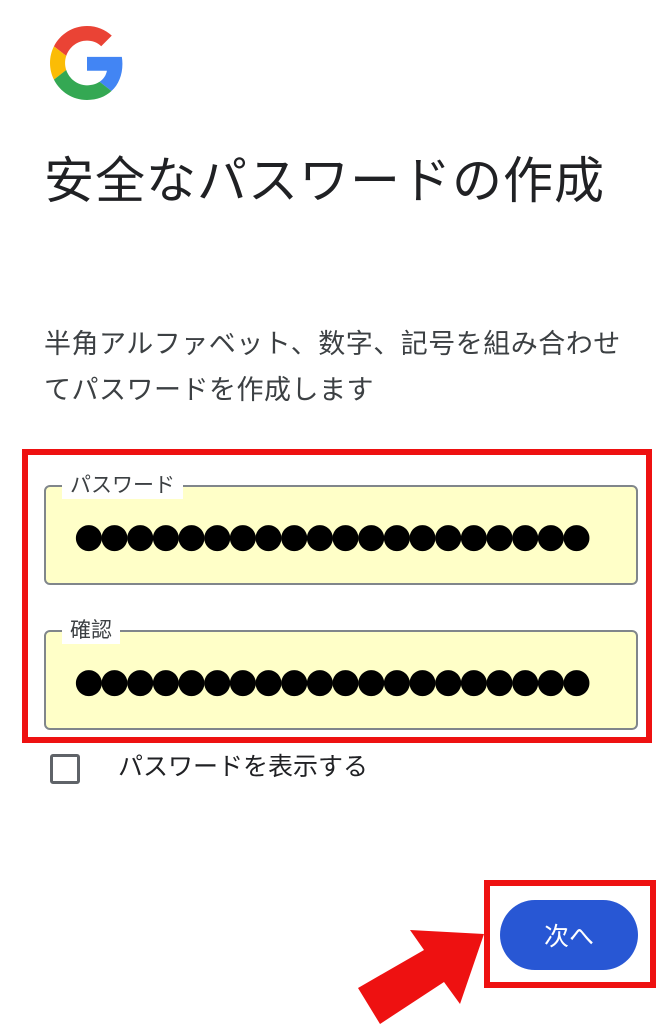  What do you see at coordinates (344, 681) in the screenshot?
I see `confirm-password-input: ●●●●●●●●●●●●●●●●●●●●` at bounding box center [344, 681].